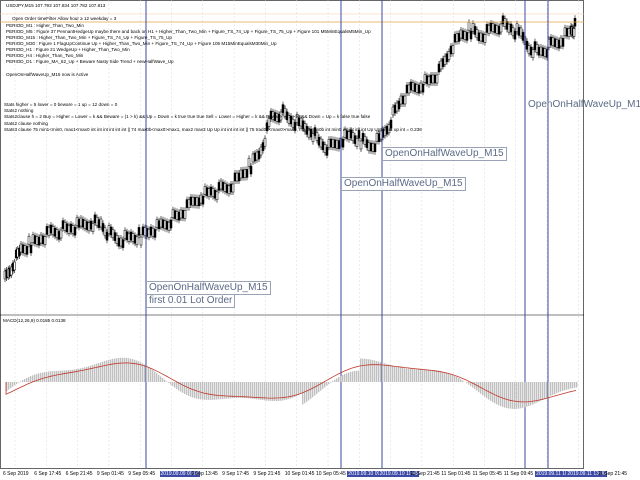  Describe the element at coordinates (191, 301) in the screenshot. I see `trade-label-1-sub: first 0.01 Lot Order` at that location.